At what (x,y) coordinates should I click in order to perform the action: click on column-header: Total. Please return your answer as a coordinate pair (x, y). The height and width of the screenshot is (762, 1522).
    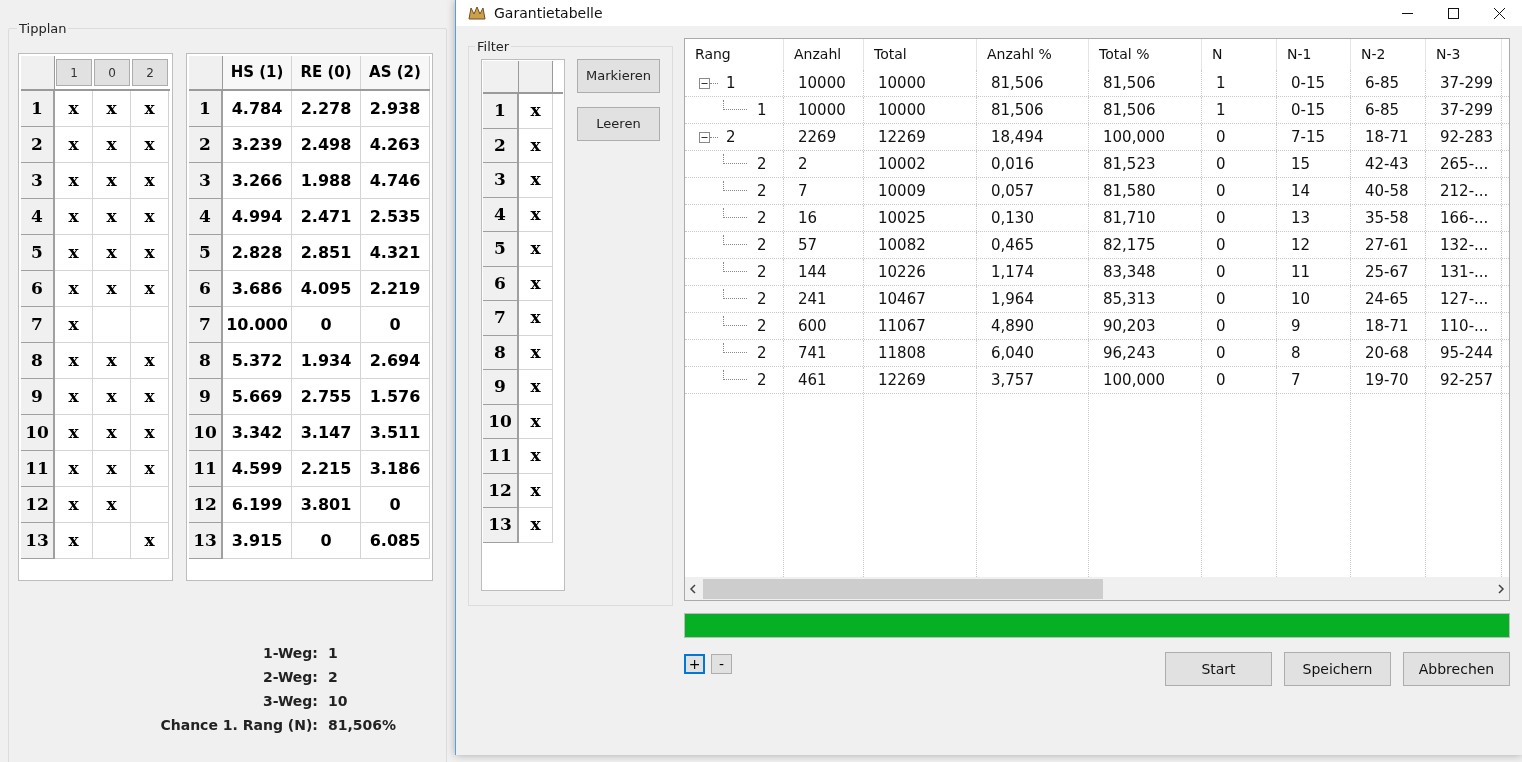
    Looking at the image, I should click on (890, 54).